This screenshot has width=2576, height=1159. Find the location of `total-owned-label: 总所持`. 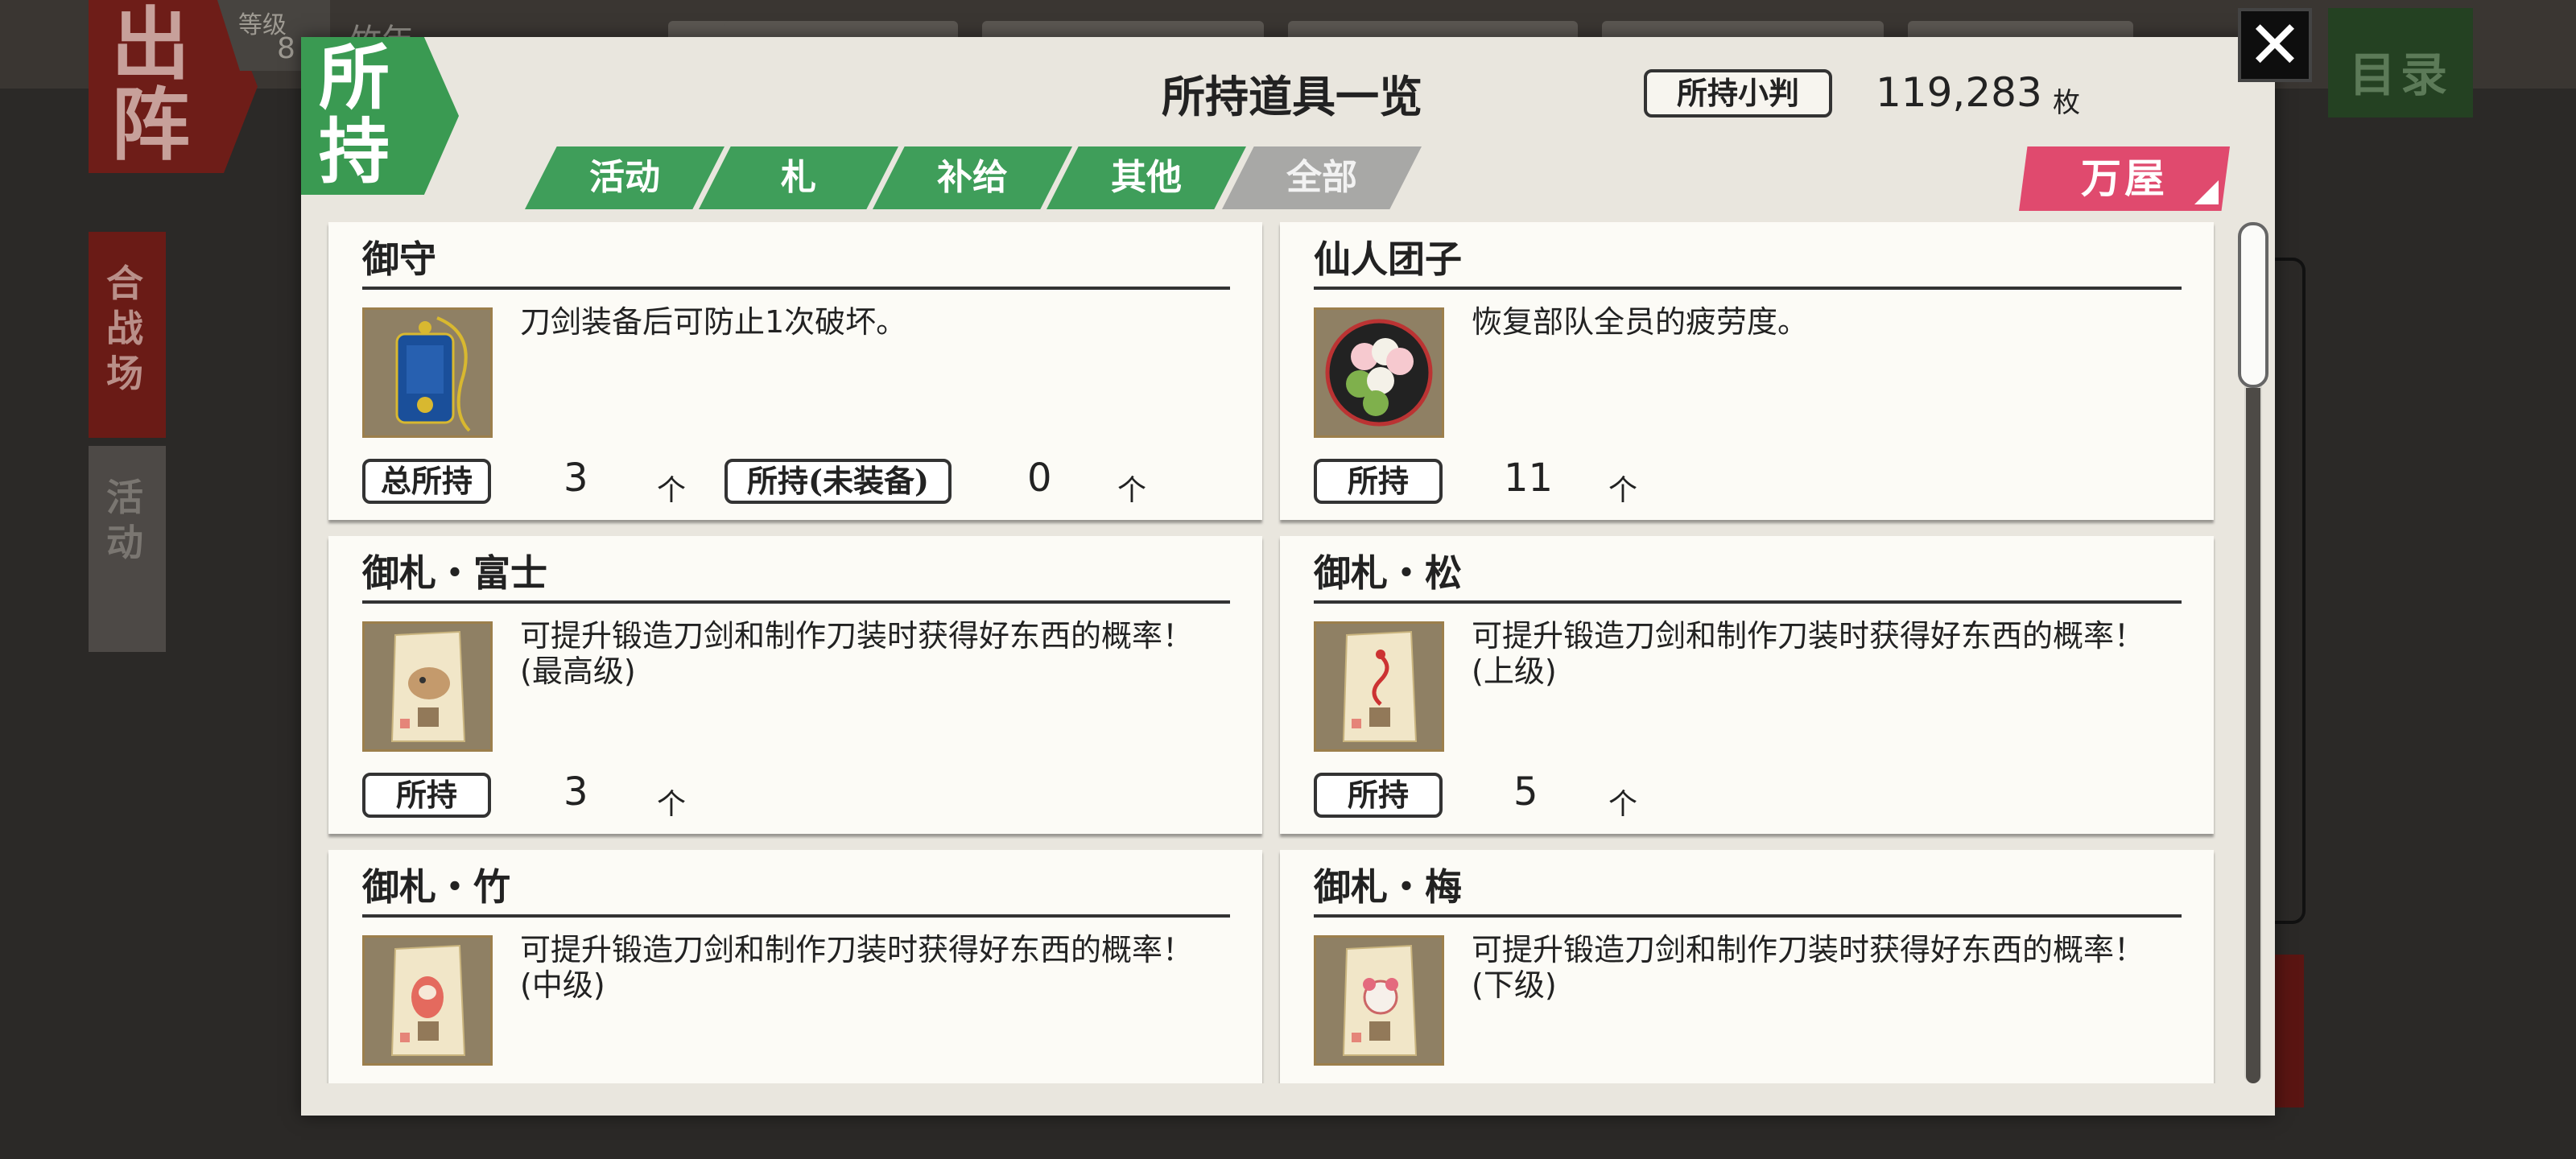

total-owned-label: 总所持 is located at coordinates (426, 481).